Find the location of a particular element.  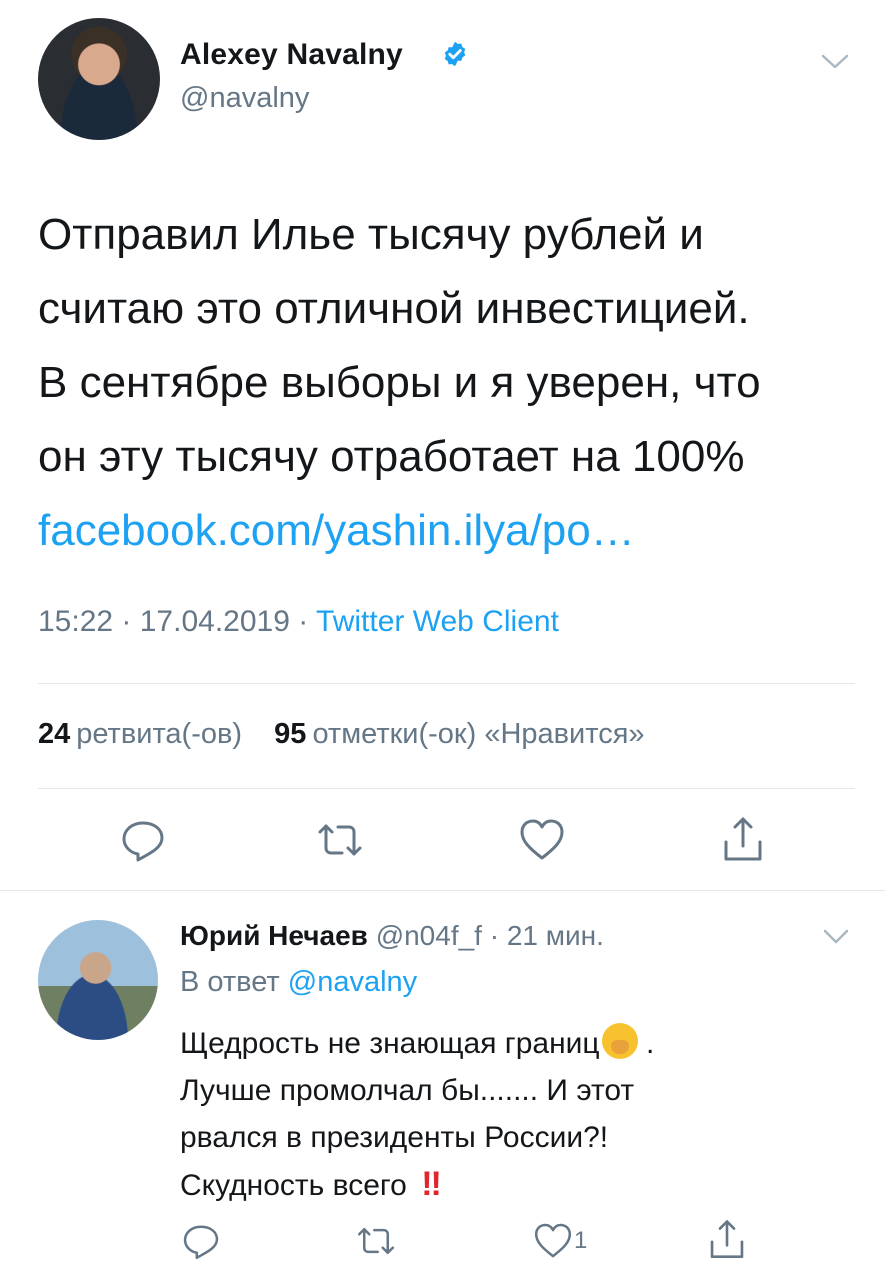

in-reply-prefix: В ответ is located at coordinates (230, 982).